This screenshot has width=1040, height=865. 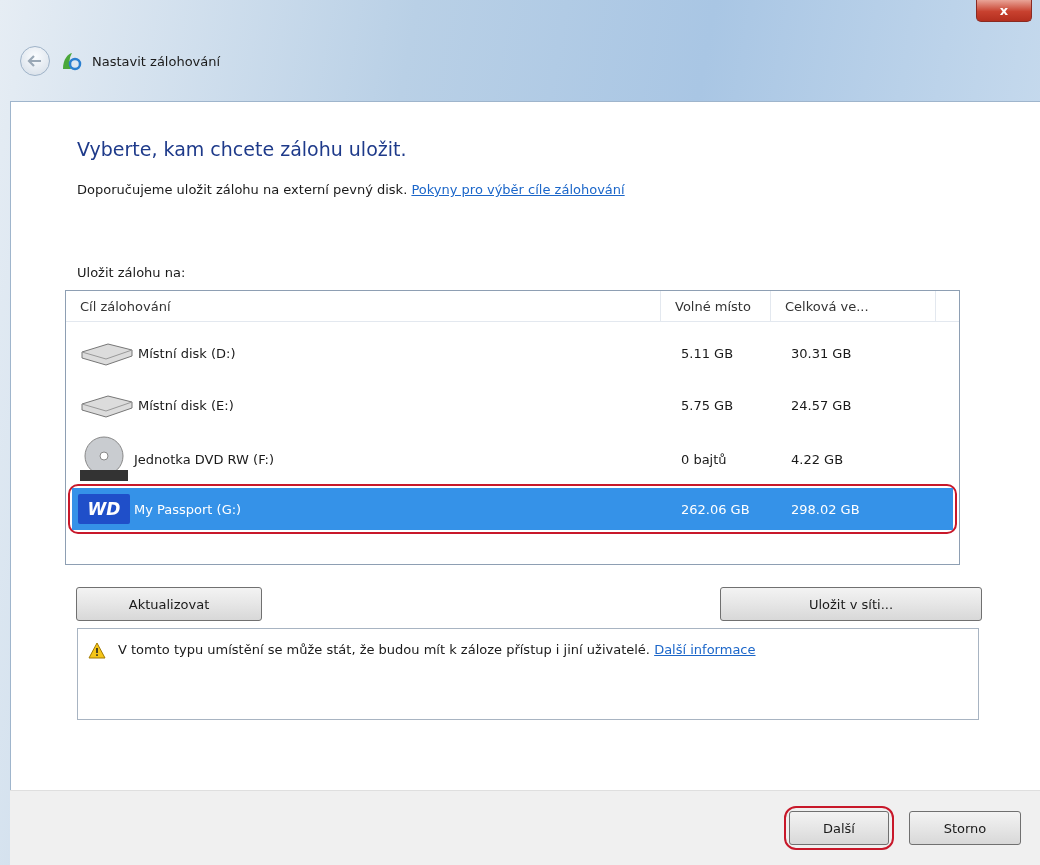 I want to click on backup-icon, so click(x=71, y=61).